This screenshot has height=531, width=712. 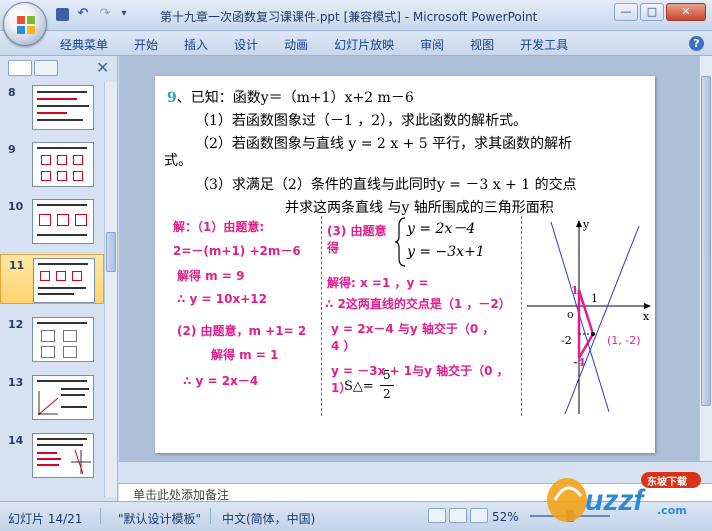 What do you see at coordinates (378, 283) in the screenshot?
I see `solution-line: 解得: x =1 ，y =` at bounding box center [378, 283].